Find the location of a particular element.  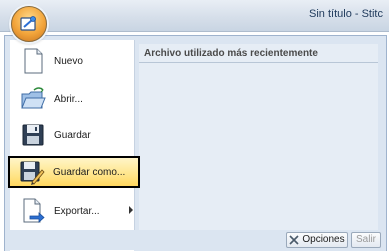

menu-item-label: Nuevo is located at coordinates (68, 61).